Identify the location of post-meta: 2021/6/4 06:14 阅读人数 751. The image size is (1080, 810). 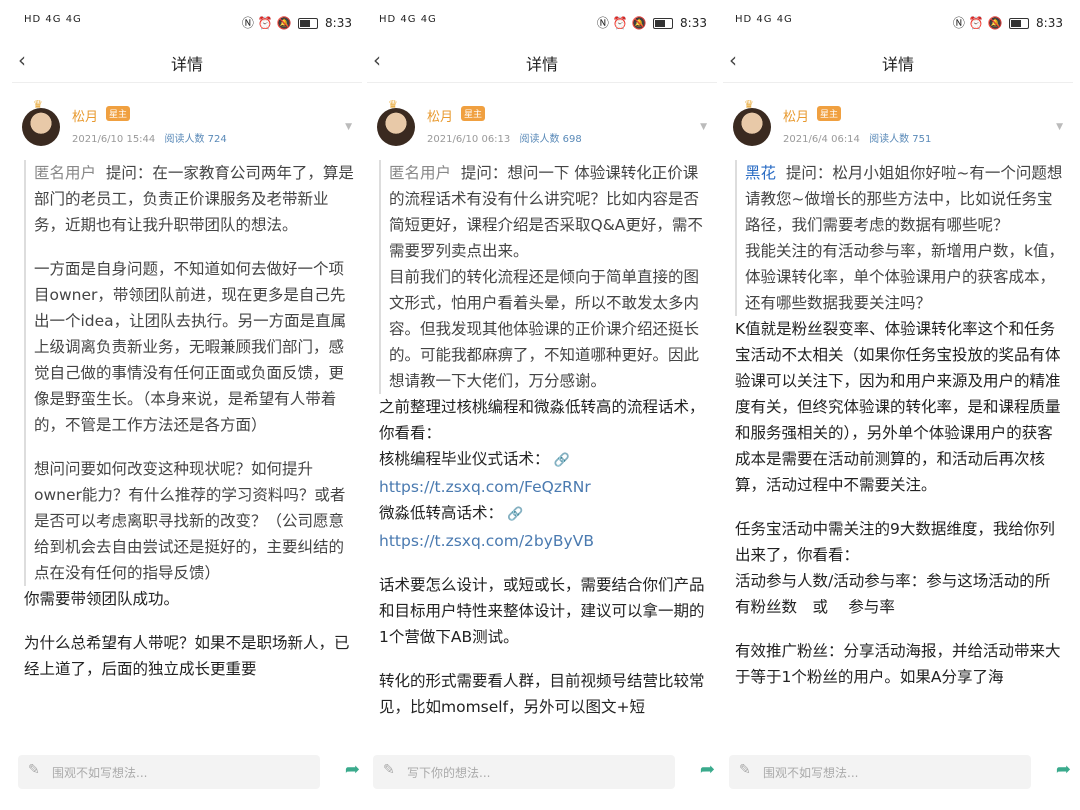
(857, 137).